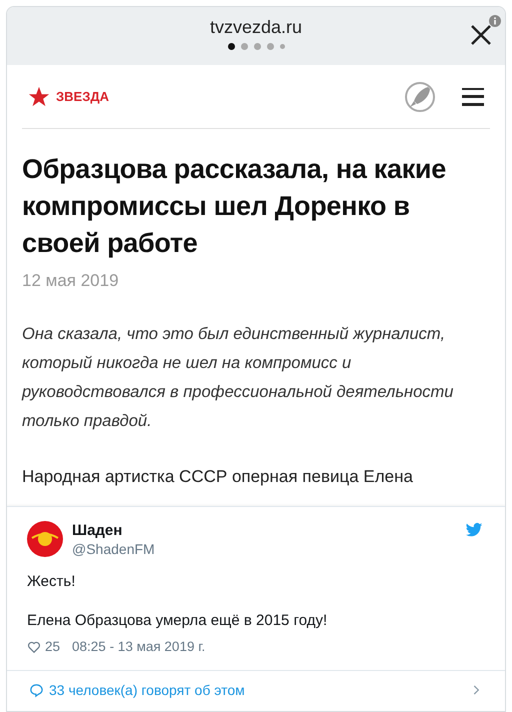 The height and width of the screenshot is (712, 512). What do you see at coordinates (218, 477) in the screenshot?
I see `article-paragraph: Народная артистка СССР оперная певица Елена` at bounding box center [218, 477].